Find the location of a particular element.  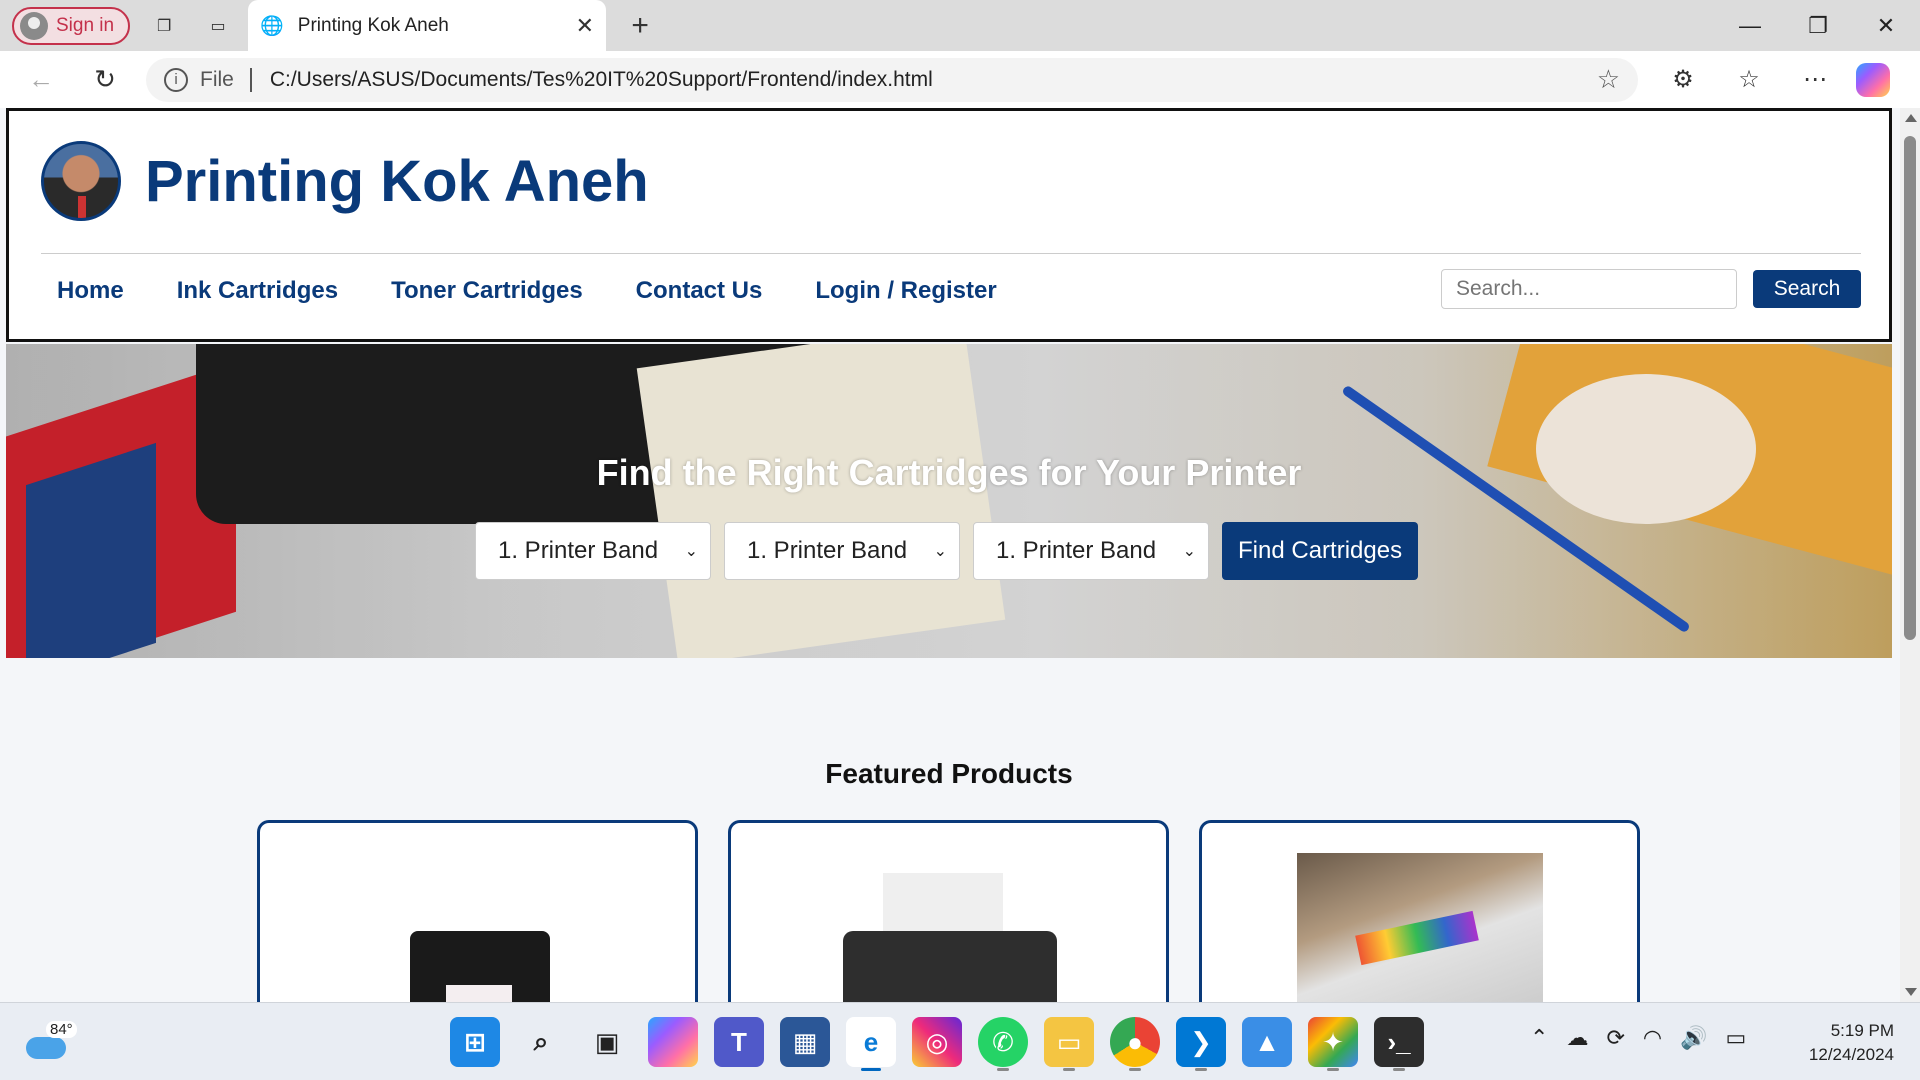

brand: Printing Kok Aneh is located at coordinates (345, 181).